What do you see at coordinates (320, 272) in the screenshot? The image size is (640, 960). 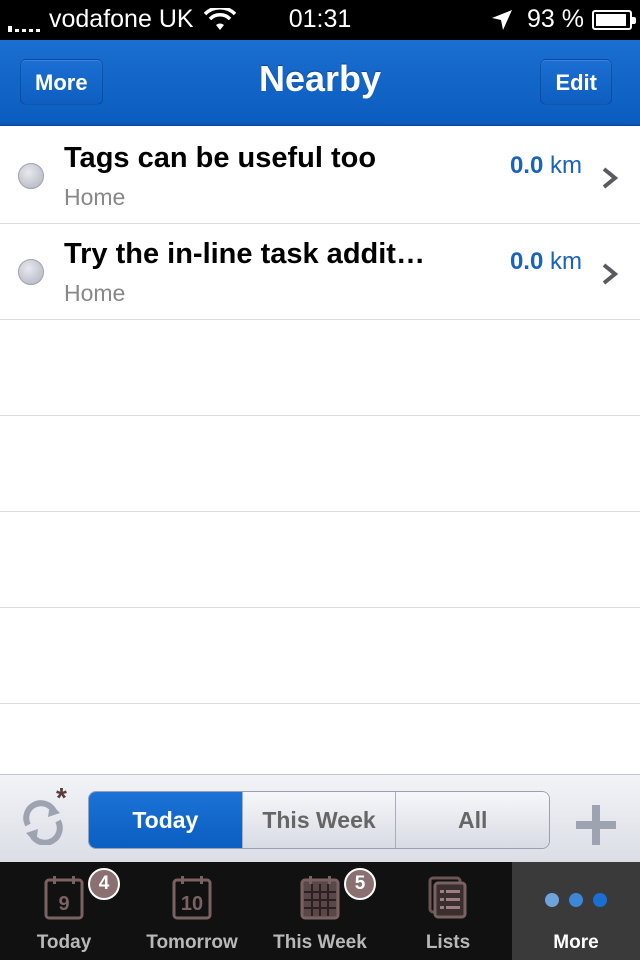 I see `task-row: Try the in-line task addit… Home 0.0 km` at bounding box center [320, 272].